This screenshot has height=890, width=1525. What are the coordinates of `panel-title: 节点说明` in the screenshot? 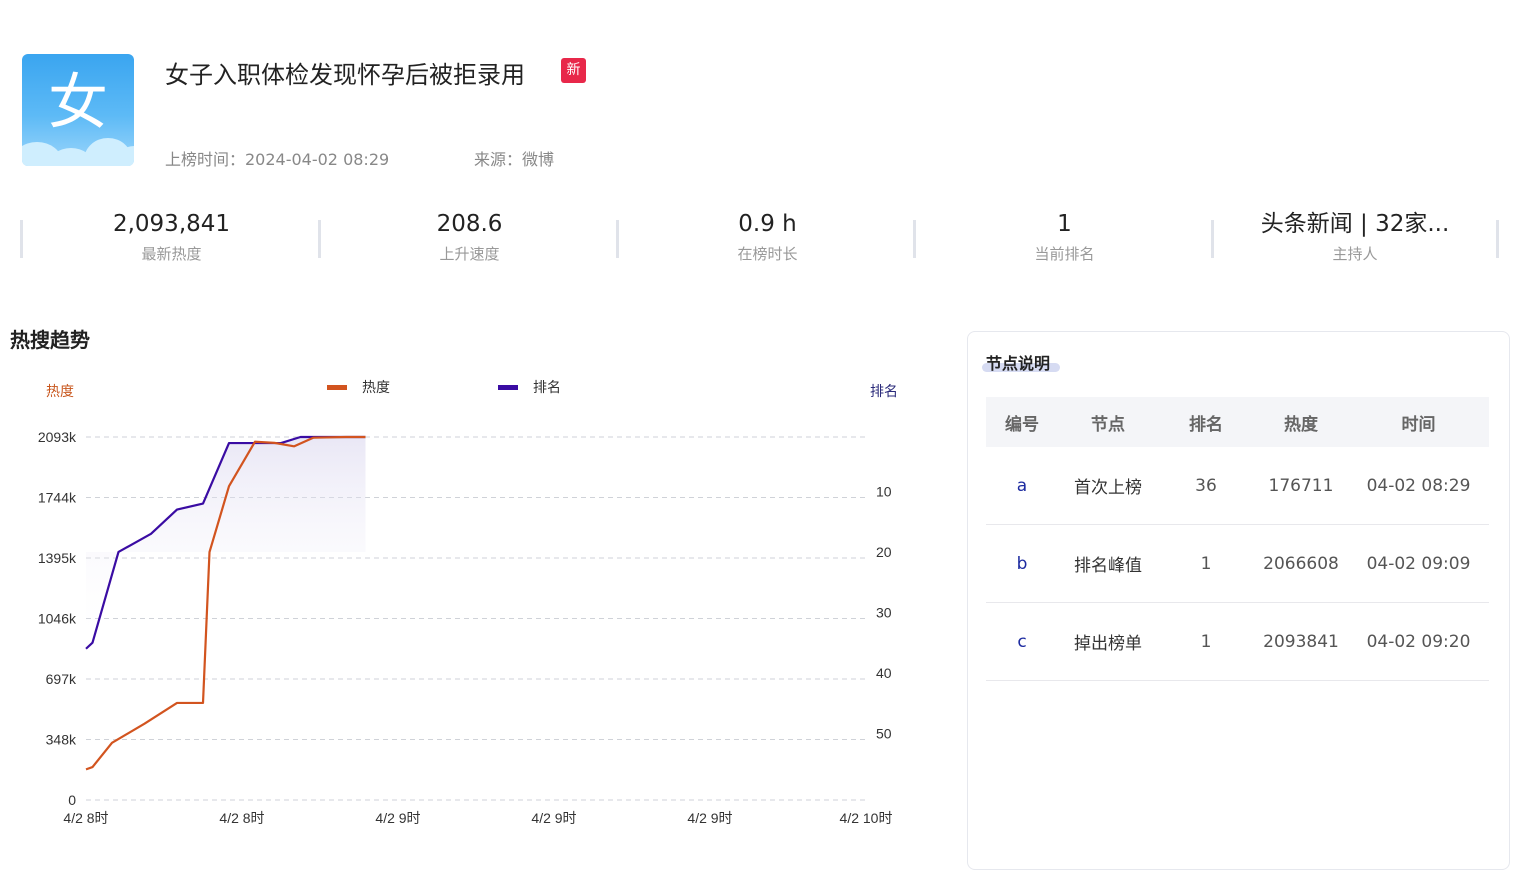 It's located at (1018, 363).